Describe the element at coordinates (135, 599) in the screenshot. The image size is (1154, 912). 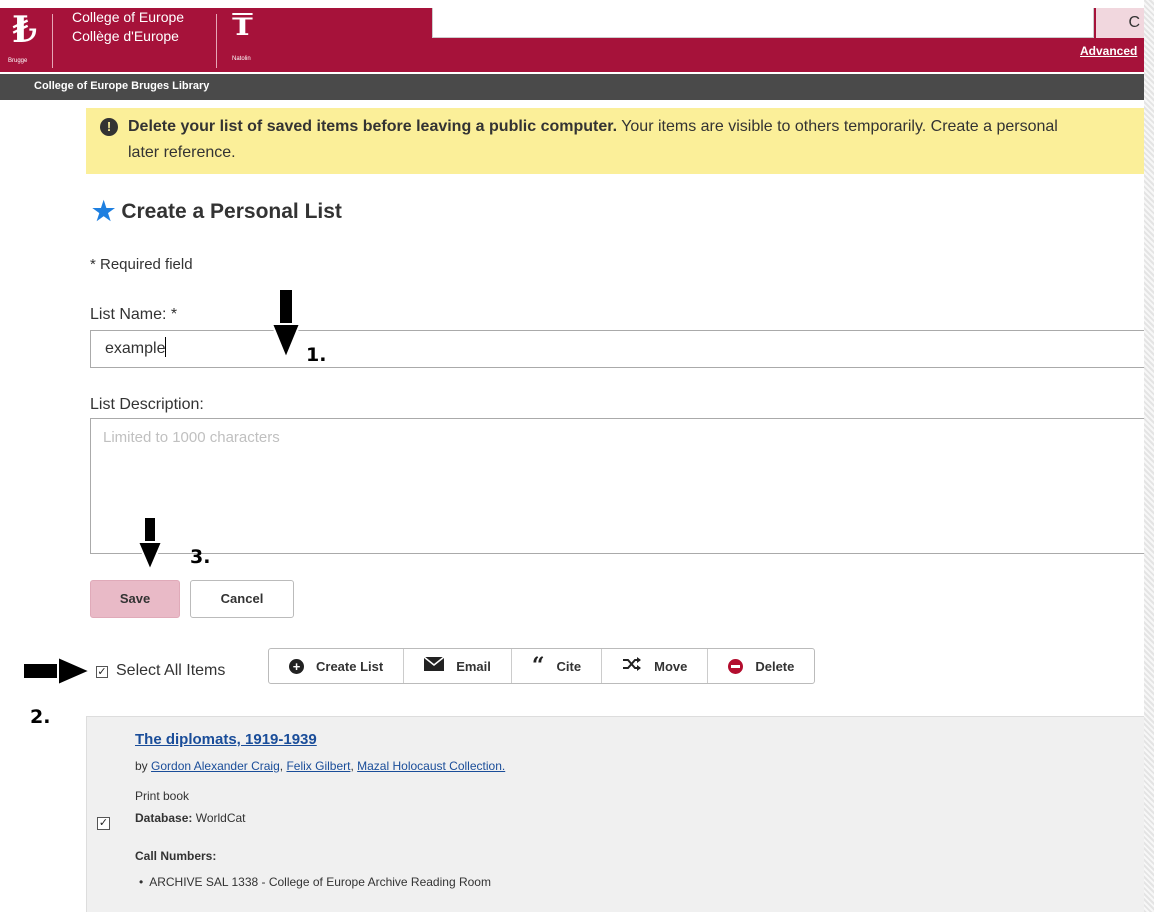
I see `save-button: Save` at that location.